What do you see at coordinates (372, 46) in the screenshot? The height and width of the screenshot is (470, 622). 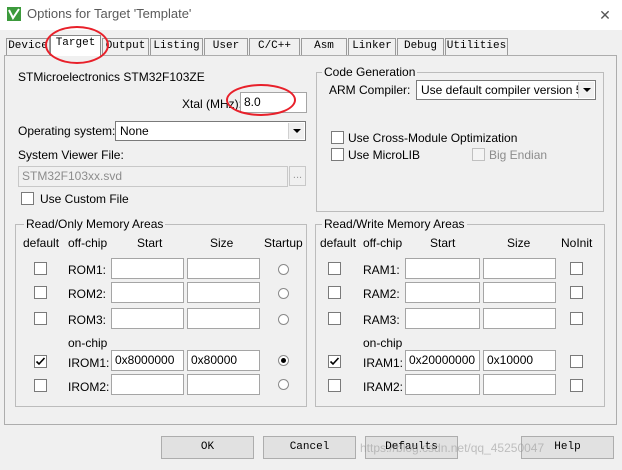 I see `tab-linker: Linker` at bounding box center [372, 46].